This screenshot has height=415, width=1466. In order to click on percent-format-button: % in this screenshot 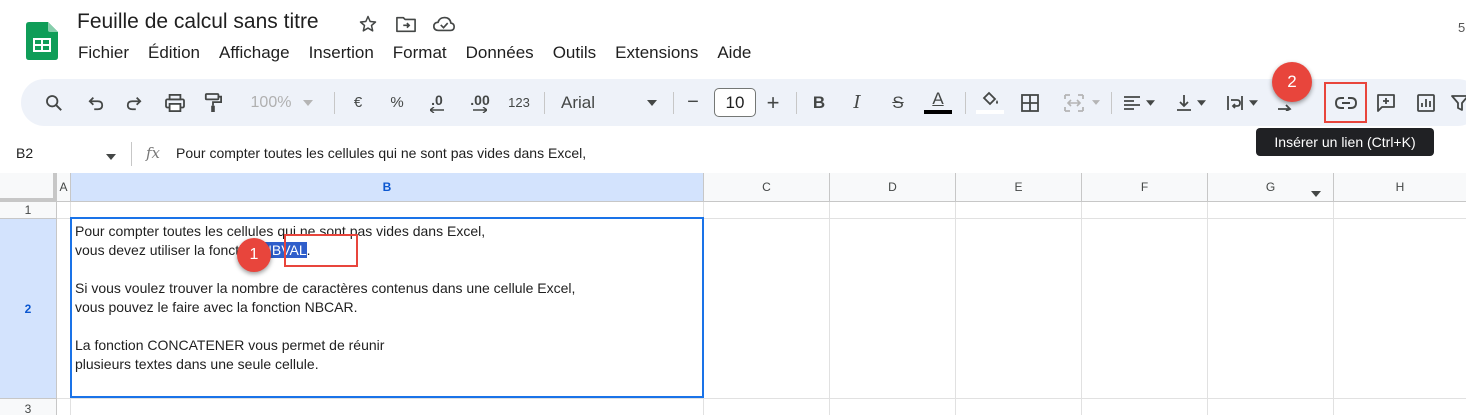, I will do `click(397, 102)`.